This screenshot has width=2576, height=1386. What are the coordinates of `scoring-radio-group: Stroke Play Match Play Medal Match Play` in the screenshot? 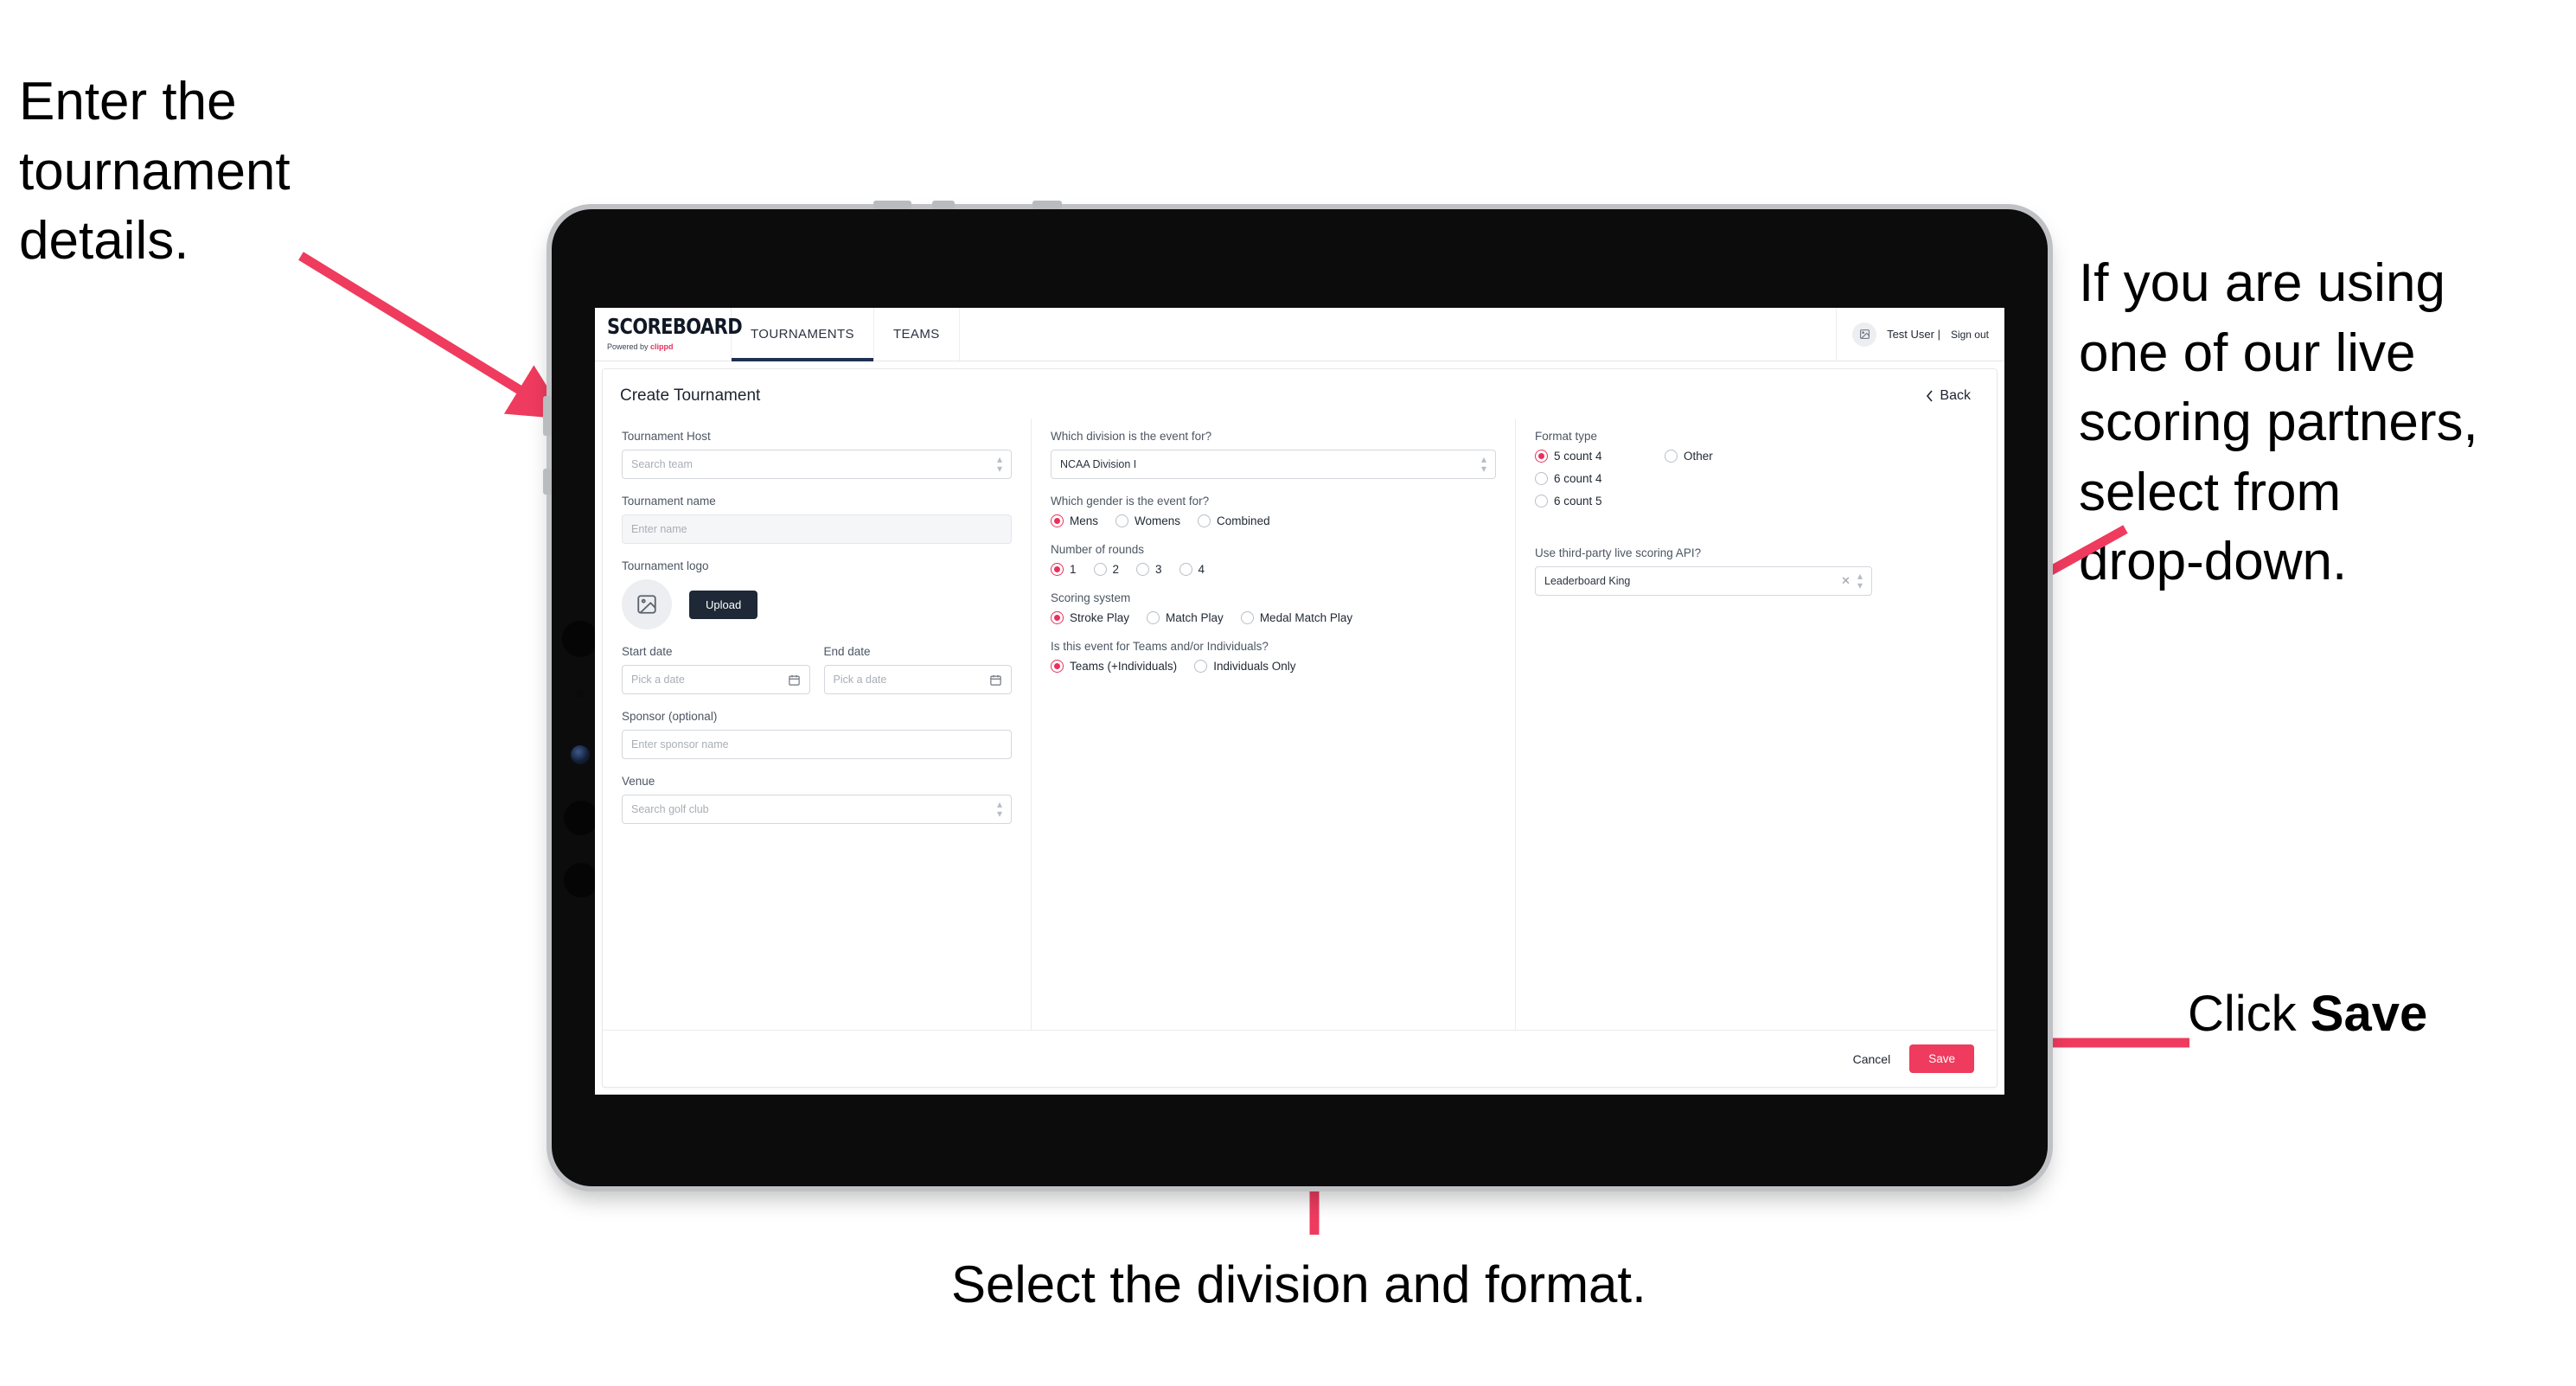 It's located at (1274, 617).